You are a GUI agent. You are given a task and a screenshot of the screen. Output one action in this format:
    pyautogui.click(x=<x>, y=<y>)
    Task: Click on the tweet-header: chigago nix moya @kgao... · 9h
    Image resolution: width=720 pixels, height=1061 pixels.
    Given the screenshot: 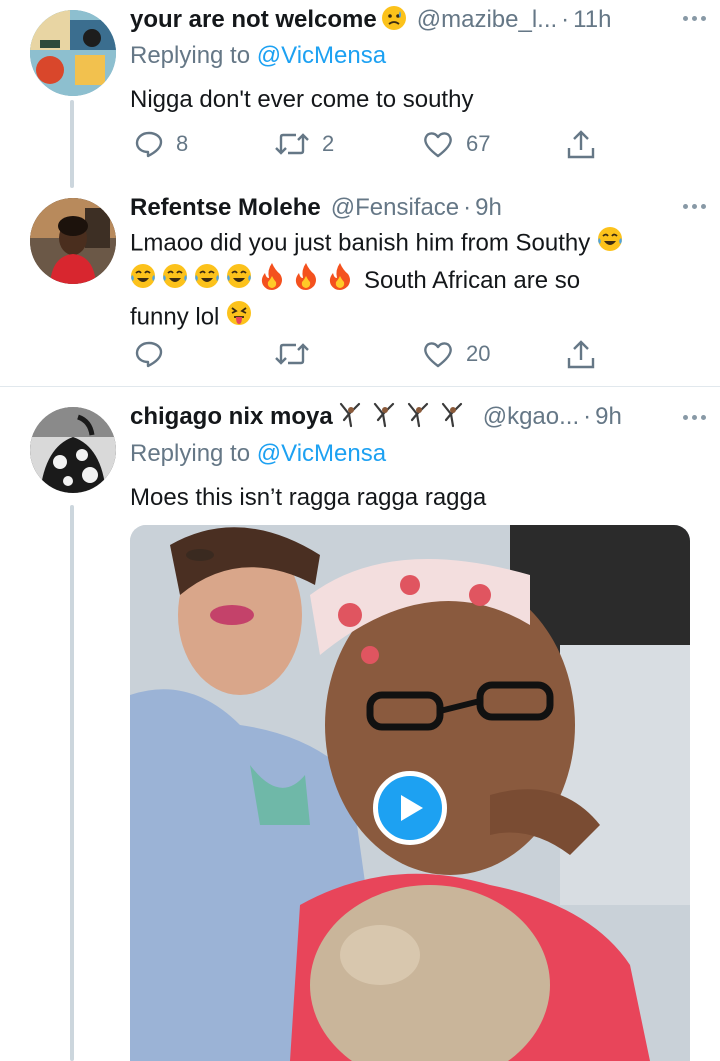 What is the action you would take?
    pyautogui.click(x=418, y=417)
    